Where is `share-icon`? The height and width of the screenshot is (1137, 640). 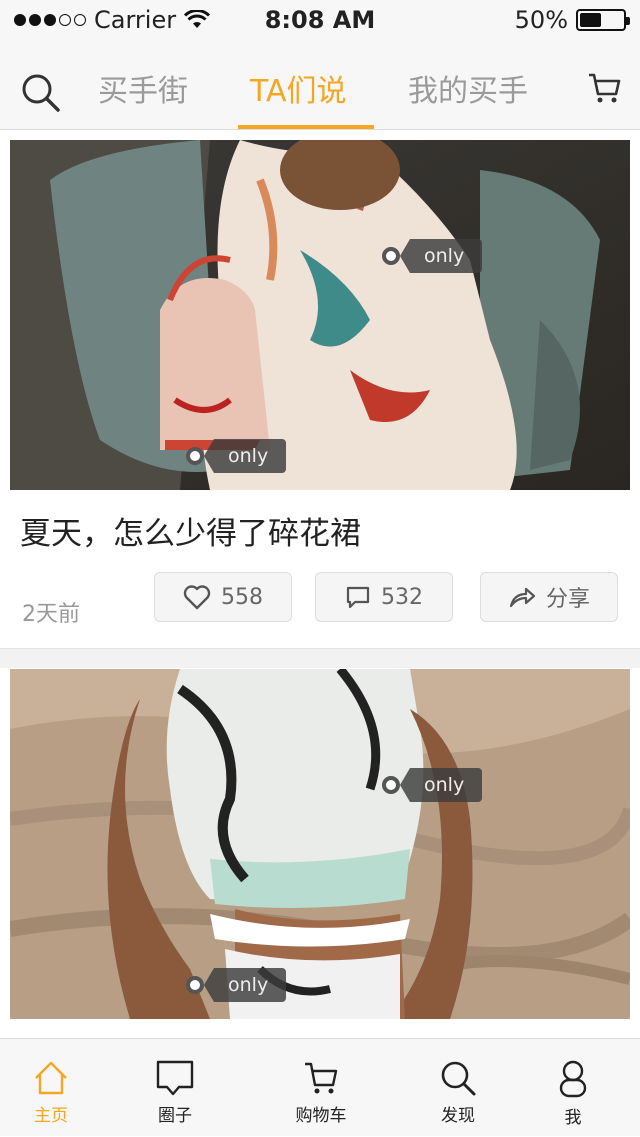 share-icon is located at coordinates (522, 597).